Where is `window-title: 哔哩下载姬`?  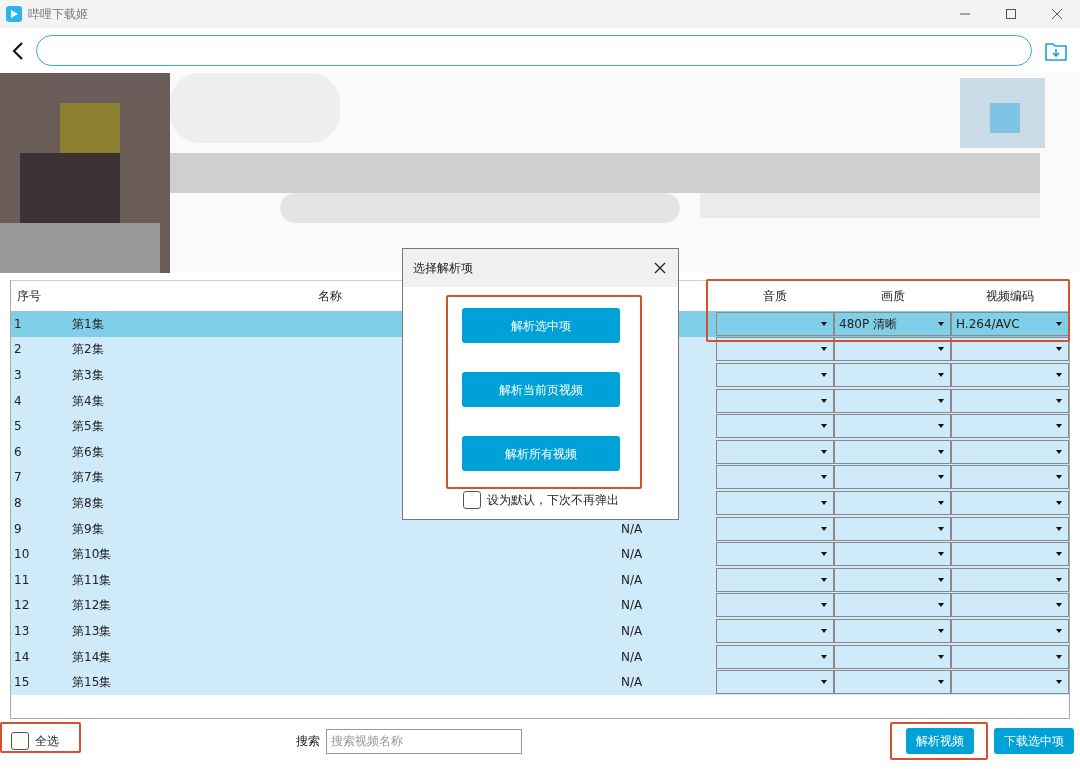
window-title: 哔哩下载姬 is located at coordinates (58, 14).